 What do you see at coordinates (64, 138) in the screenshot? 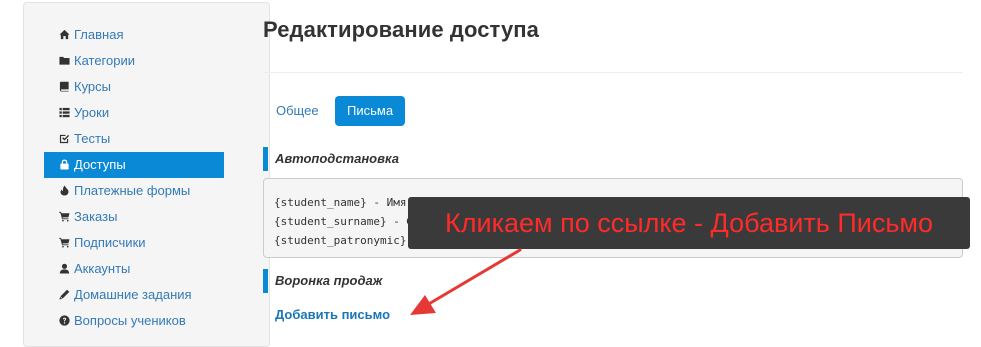
I see `edit-check-icon` at bounding box center [64, 138].